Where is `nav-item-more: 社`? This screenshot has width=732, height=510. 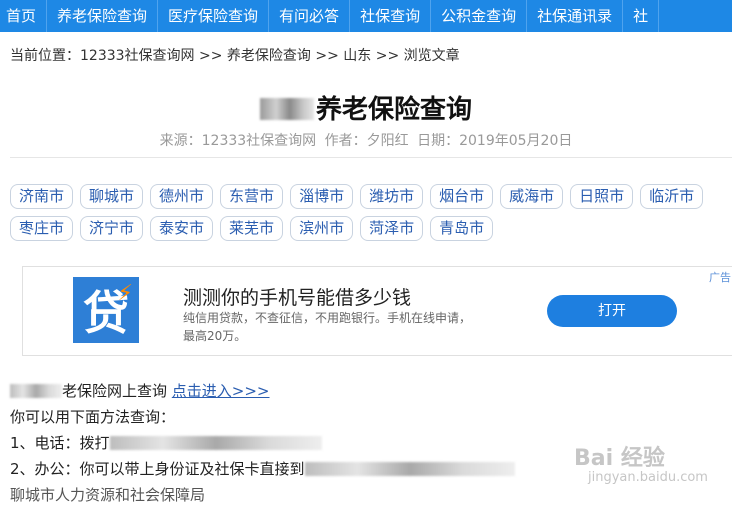 nav-item-more: 社 is located at coordinates (641, 16).